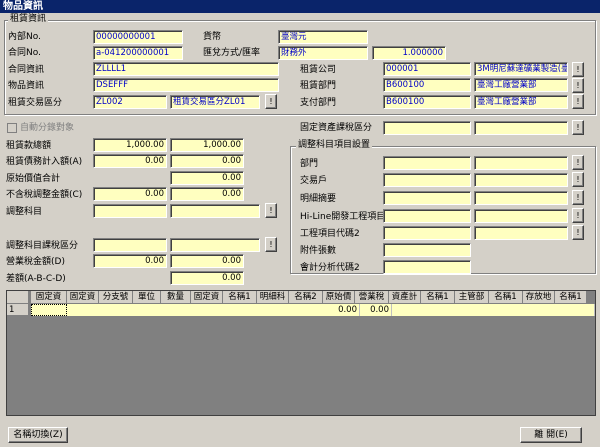 This screenshot has height=447, width=600. What do you see at coordinates (207, 261) in the screenshot?
I see `vat-field-2: 0.00` at bounding box center [207, 261].